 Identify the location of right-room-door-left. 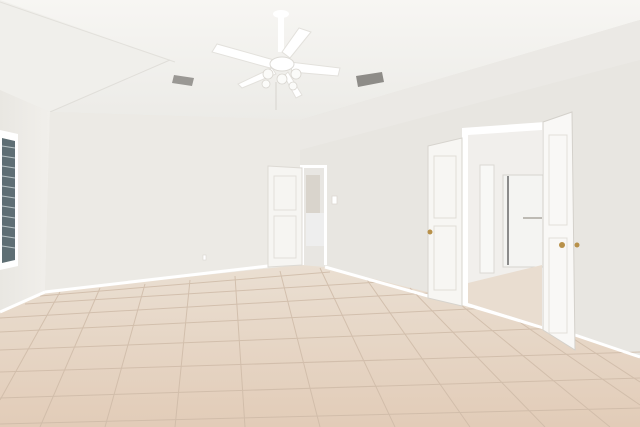
(445, 222).